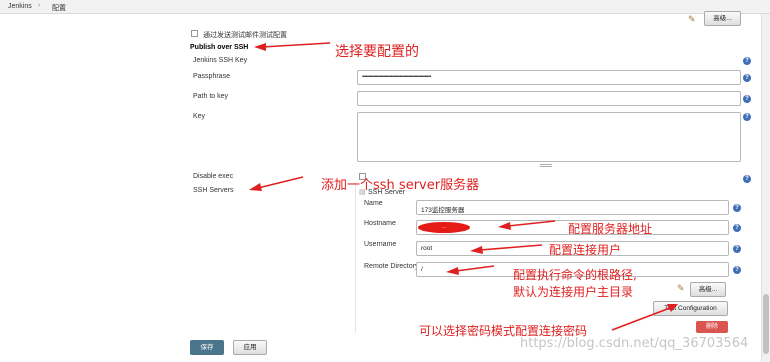 Image resolution: width=770 pixels, height=362 pixels. I want to click on vertical-scrollbar, so click(765, 188).